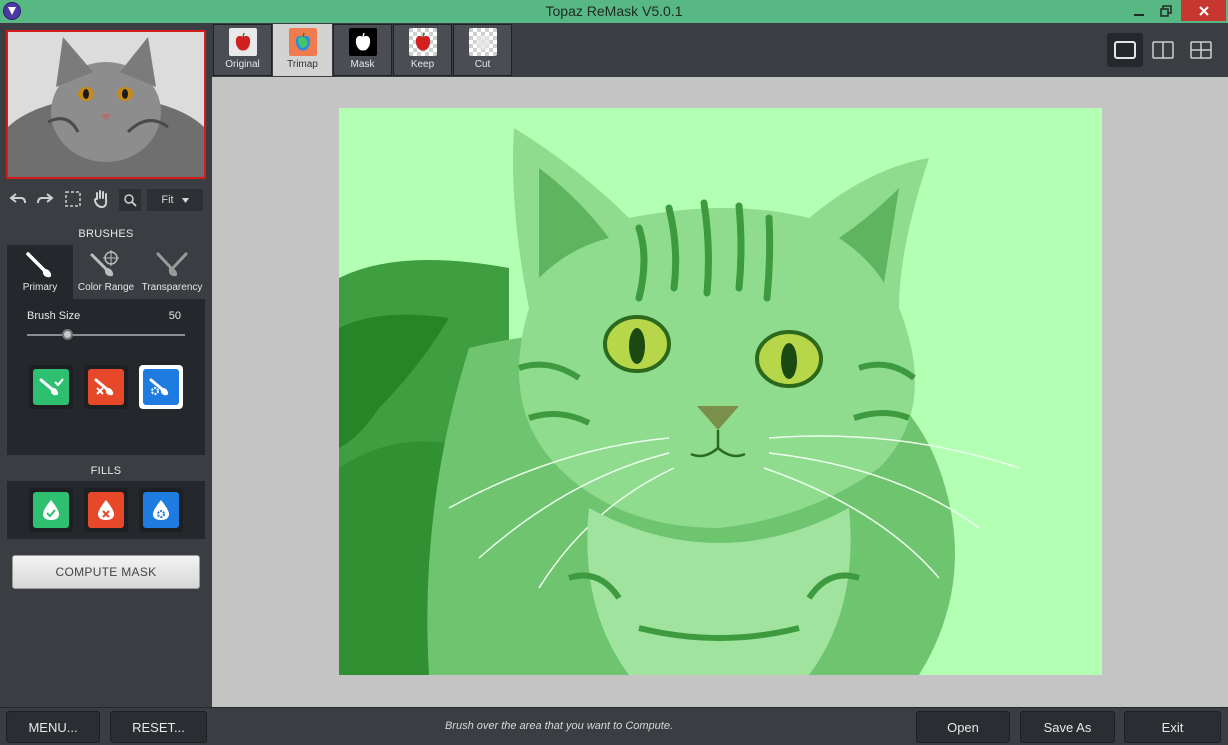 The image size is (1228, 745). I want to click on hand-pan-icon, so click(101, 199).